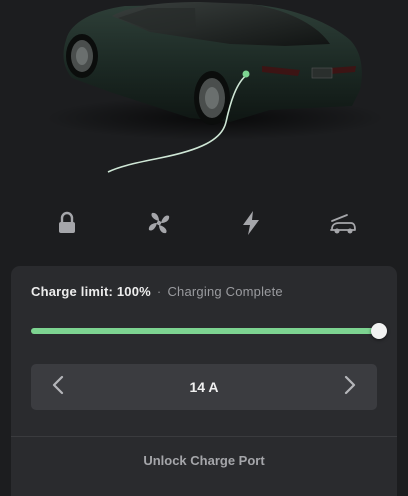  I want to click on lock-icon, so click(67, 223).